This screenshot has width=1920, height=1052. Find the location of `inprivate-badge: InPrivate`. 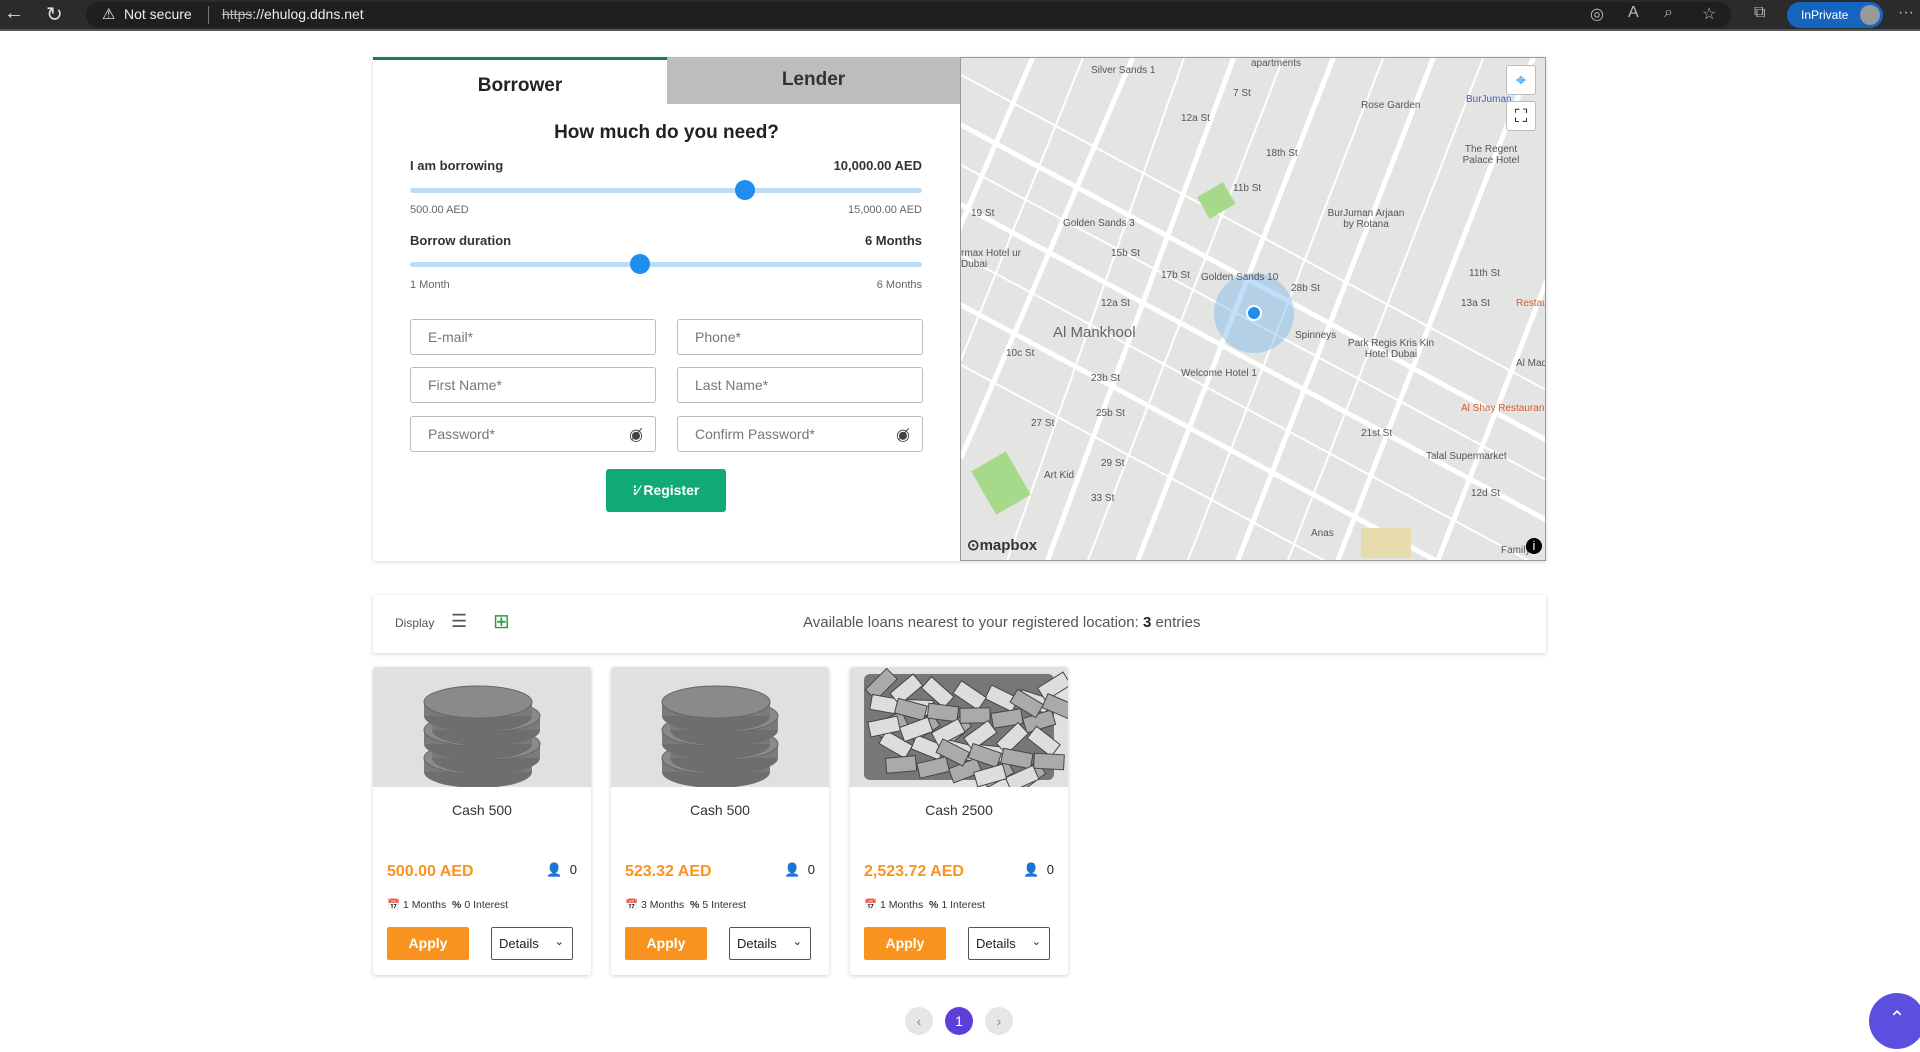

inprivate-badge: InPrivate is located at coordinates (1835, 15).